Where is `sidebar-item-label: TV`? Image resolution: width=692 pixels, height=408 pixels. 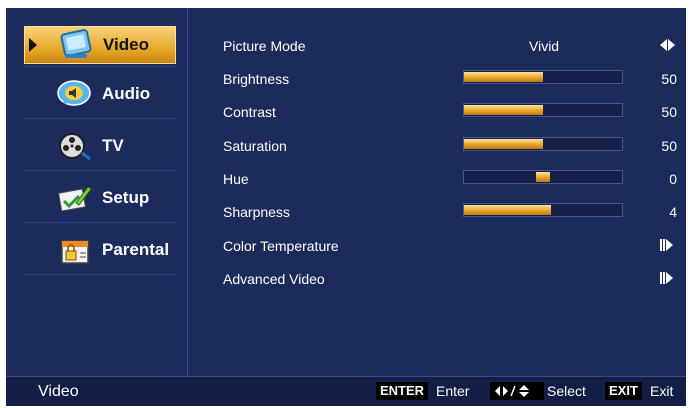
sidebar-item-label: TV is located at coordinates (113, 145).